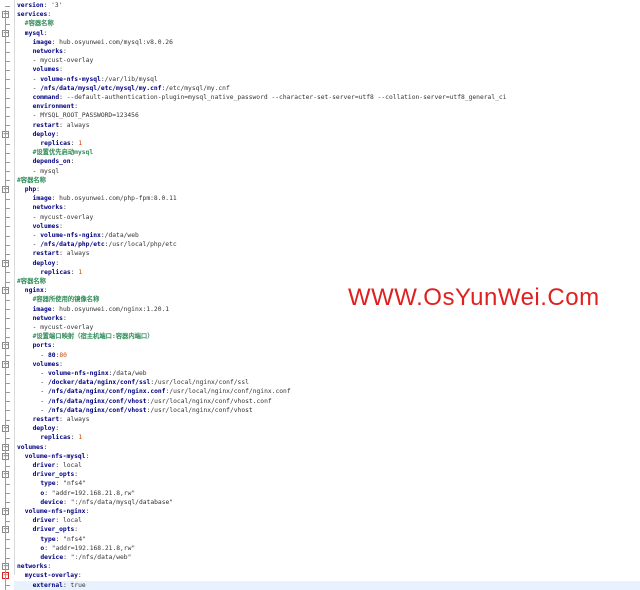 The image size is (640, 590). I want to click on code-line: php:, so click(327, 189).